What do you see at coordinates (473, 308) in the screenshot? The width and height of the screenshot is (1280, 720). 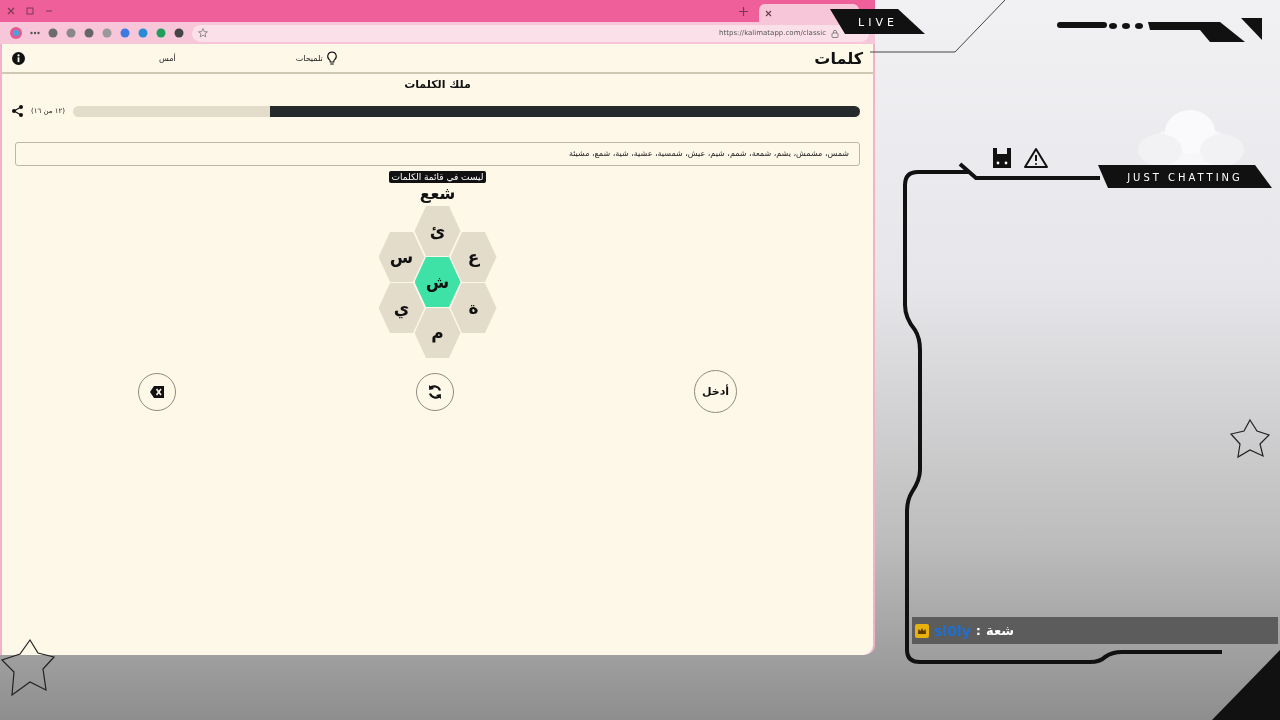 I see `letter-tile: ة` at bounding box center [473, 308].